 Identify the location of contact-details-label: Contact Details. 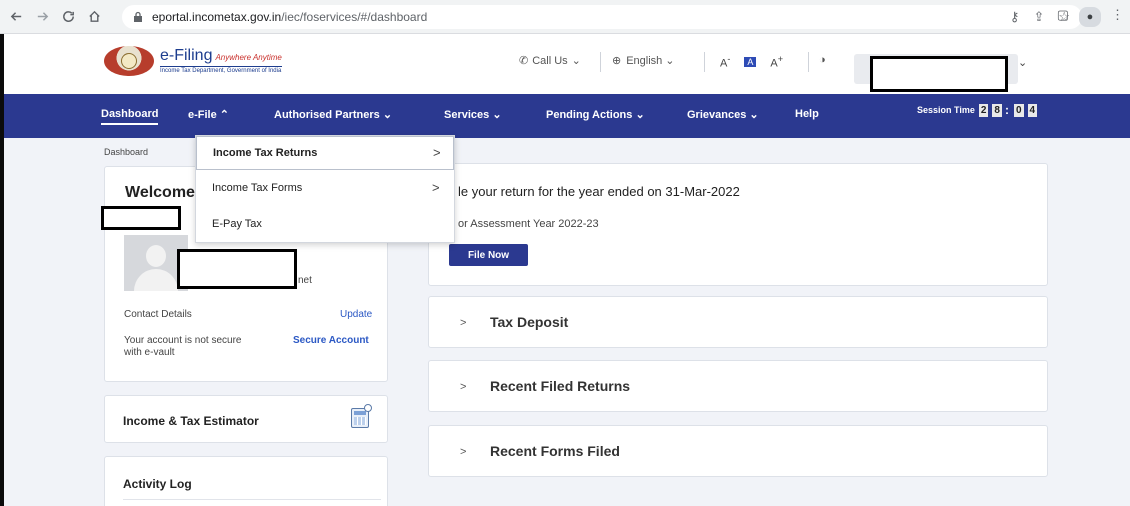
(158, 314).